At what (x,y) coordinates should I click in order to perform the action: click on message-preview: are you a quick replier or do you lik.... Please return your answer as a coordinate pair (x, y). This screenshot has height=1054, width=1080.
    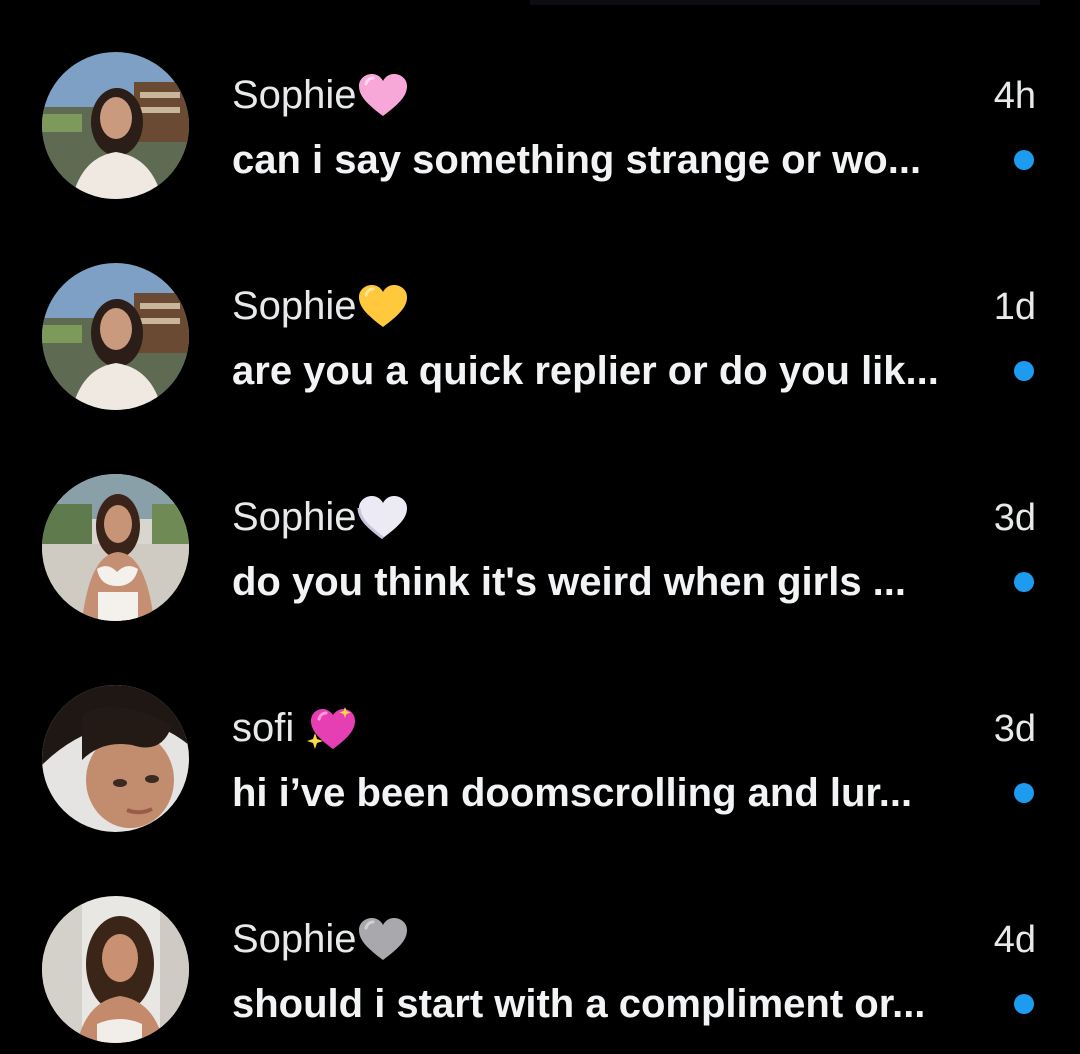
    Looking at the image, I should click on (585, 371).